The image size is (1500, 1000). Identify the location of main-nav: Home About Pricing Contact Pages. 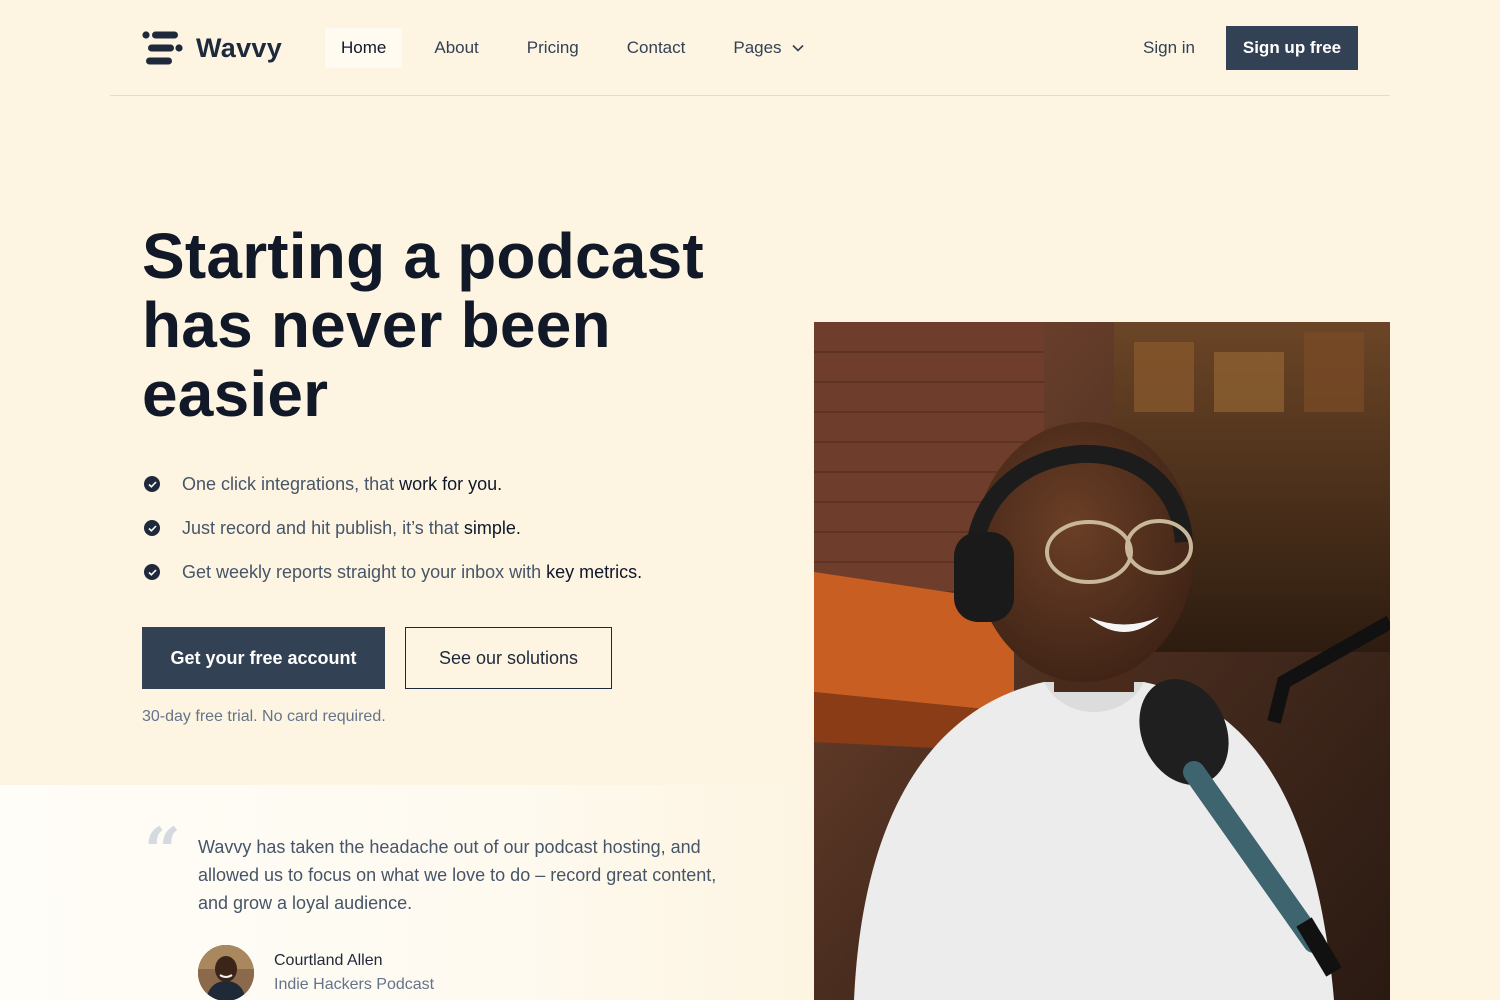
(580, 48).